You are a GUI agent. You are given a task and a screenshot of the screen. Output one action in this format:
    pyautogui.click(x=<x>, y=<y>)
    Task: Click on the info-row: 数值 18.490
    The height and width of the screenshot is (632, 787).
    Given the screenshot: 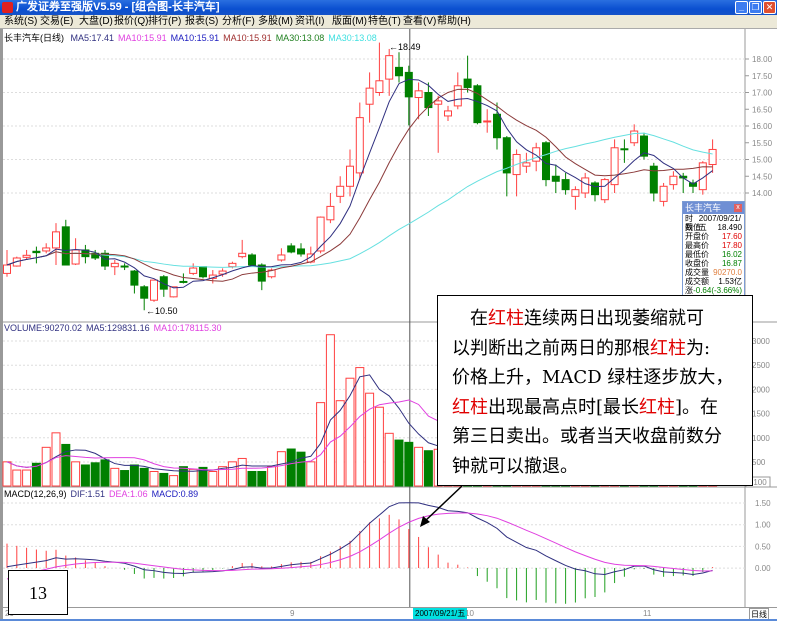 What is the action you would take?
    pyautogui.click(x=713, y=227)
    